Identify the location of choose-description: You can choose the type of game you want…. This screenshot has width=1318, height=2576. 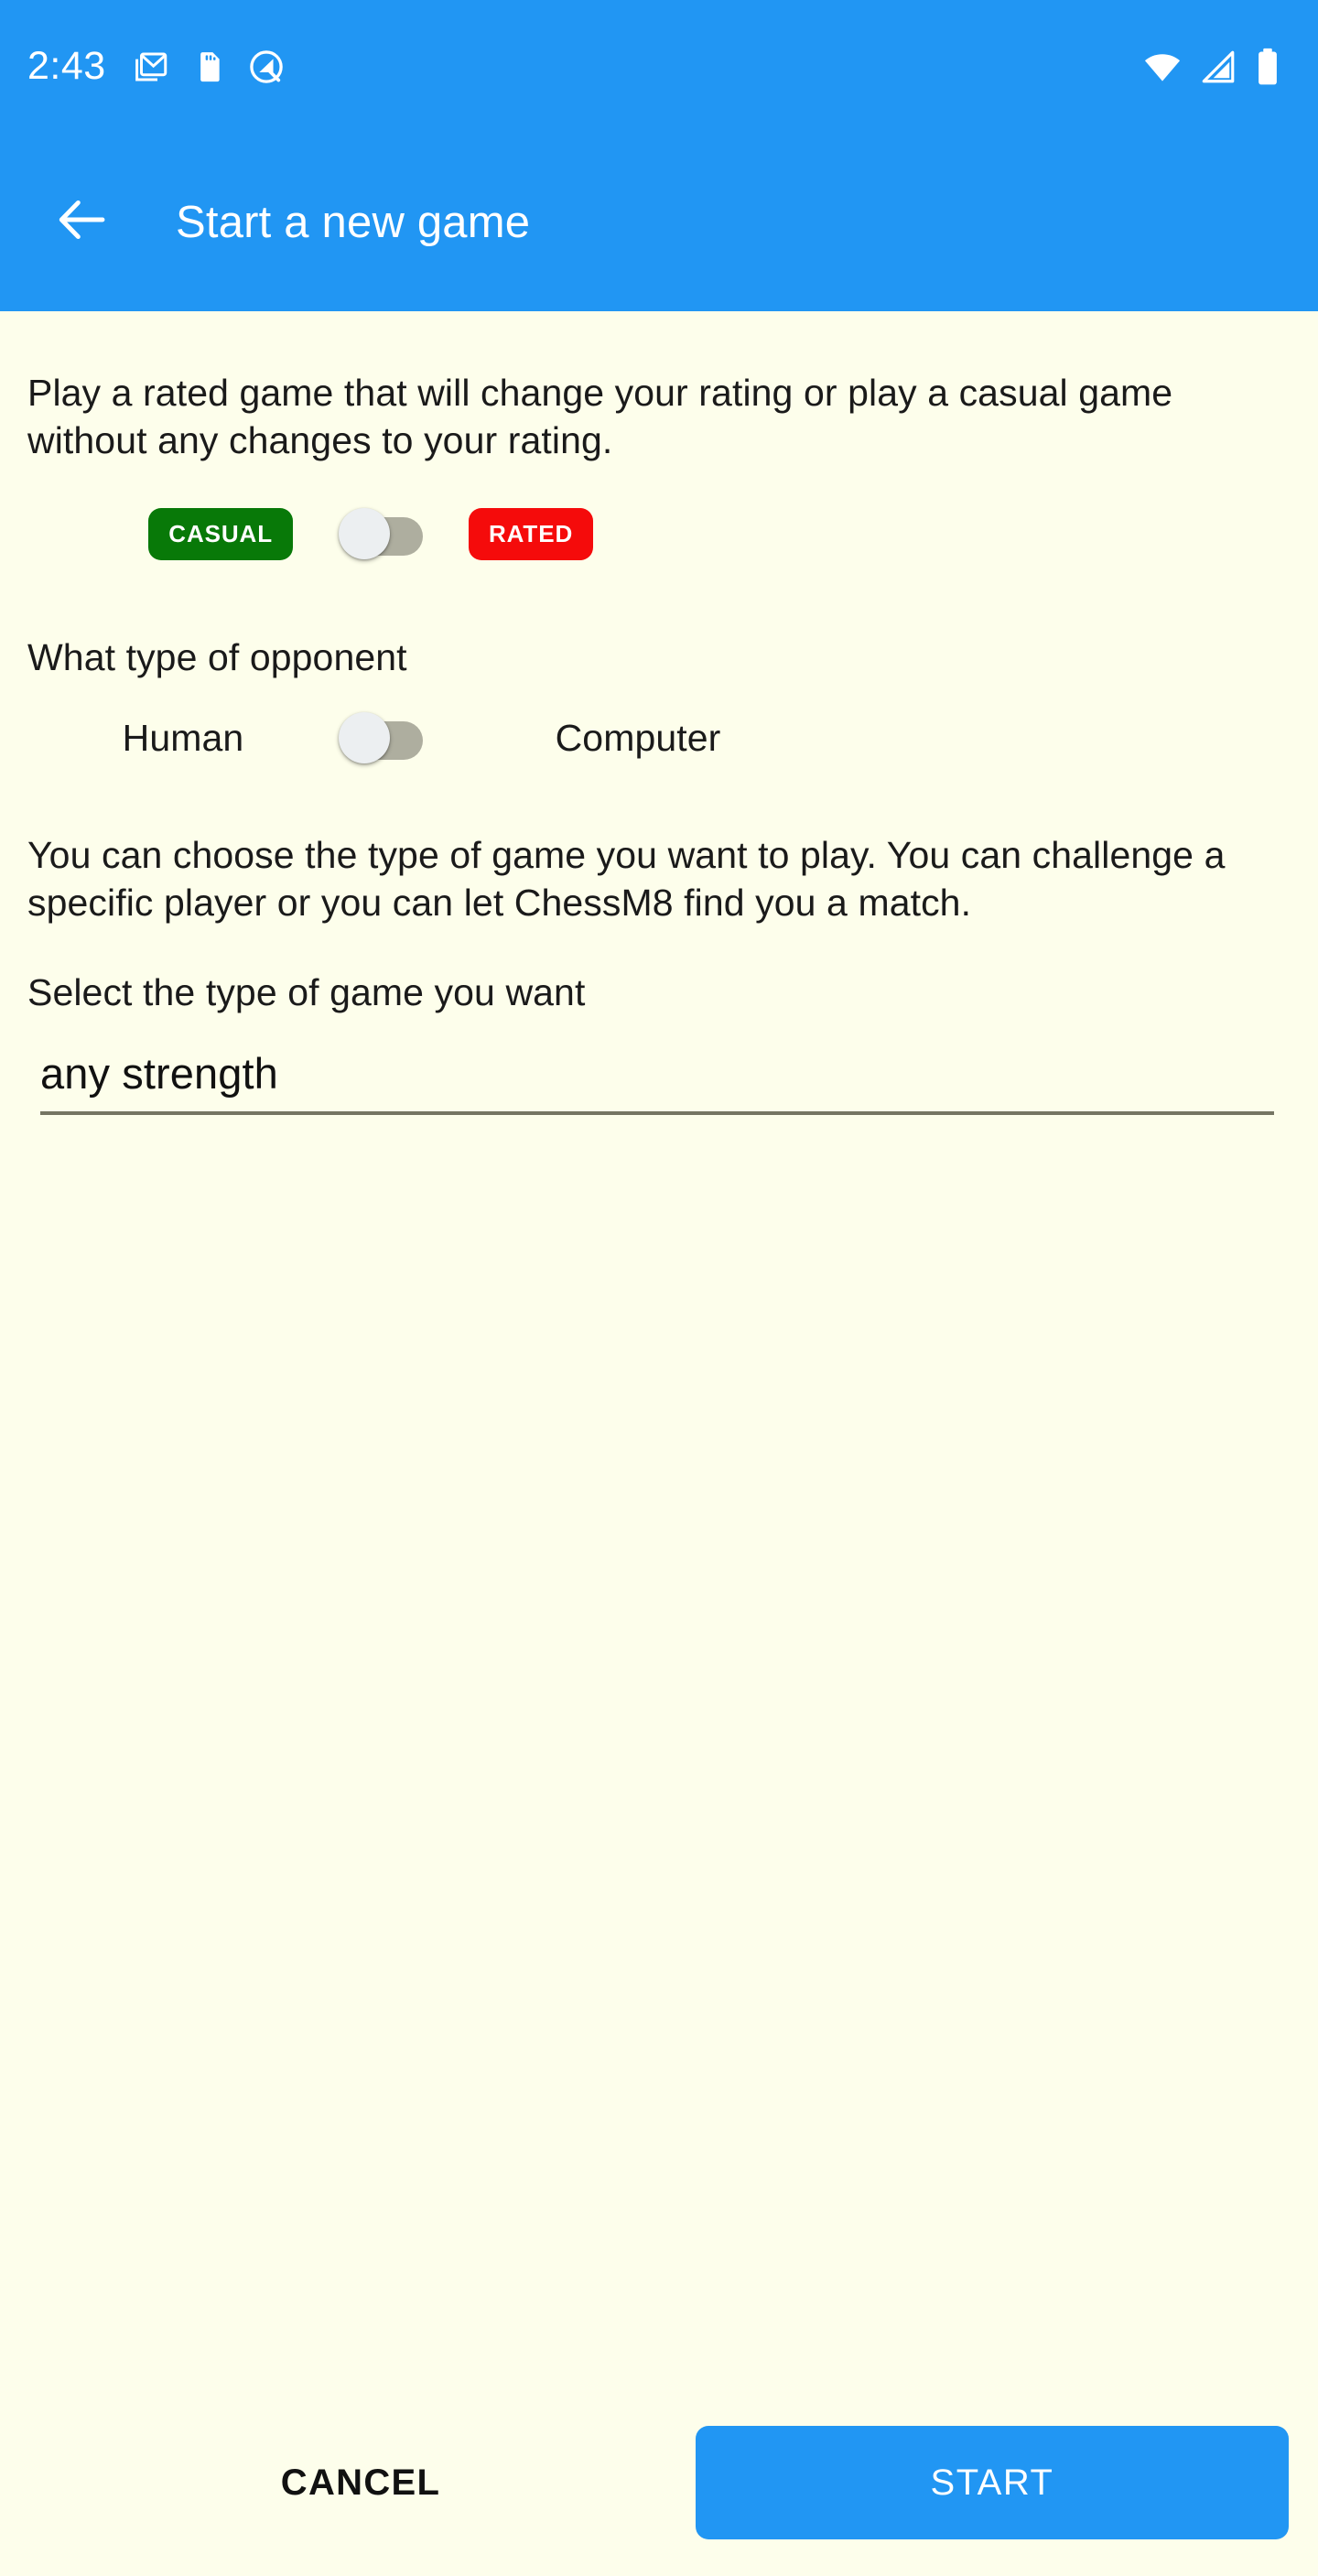
(626, 880).